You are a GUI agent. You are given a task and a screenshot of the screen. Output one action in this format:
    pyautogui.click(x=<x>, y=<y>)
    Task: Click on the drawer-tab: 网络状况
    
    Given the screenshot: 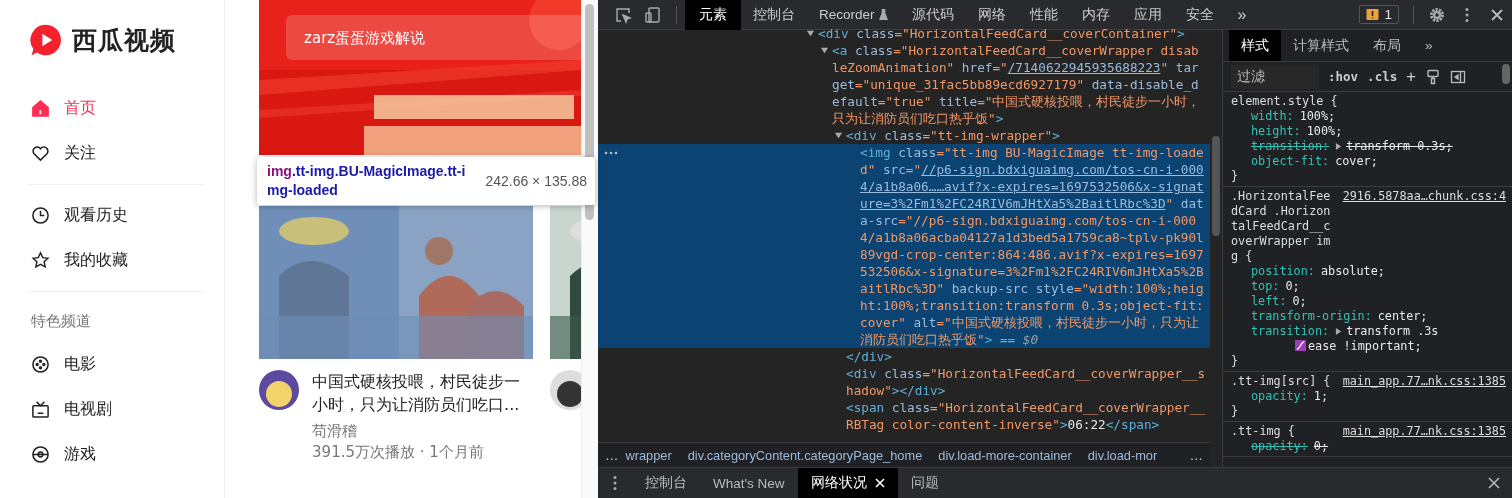 What is the action you would take?
    pyautogui.click(x=847, y=483)
    